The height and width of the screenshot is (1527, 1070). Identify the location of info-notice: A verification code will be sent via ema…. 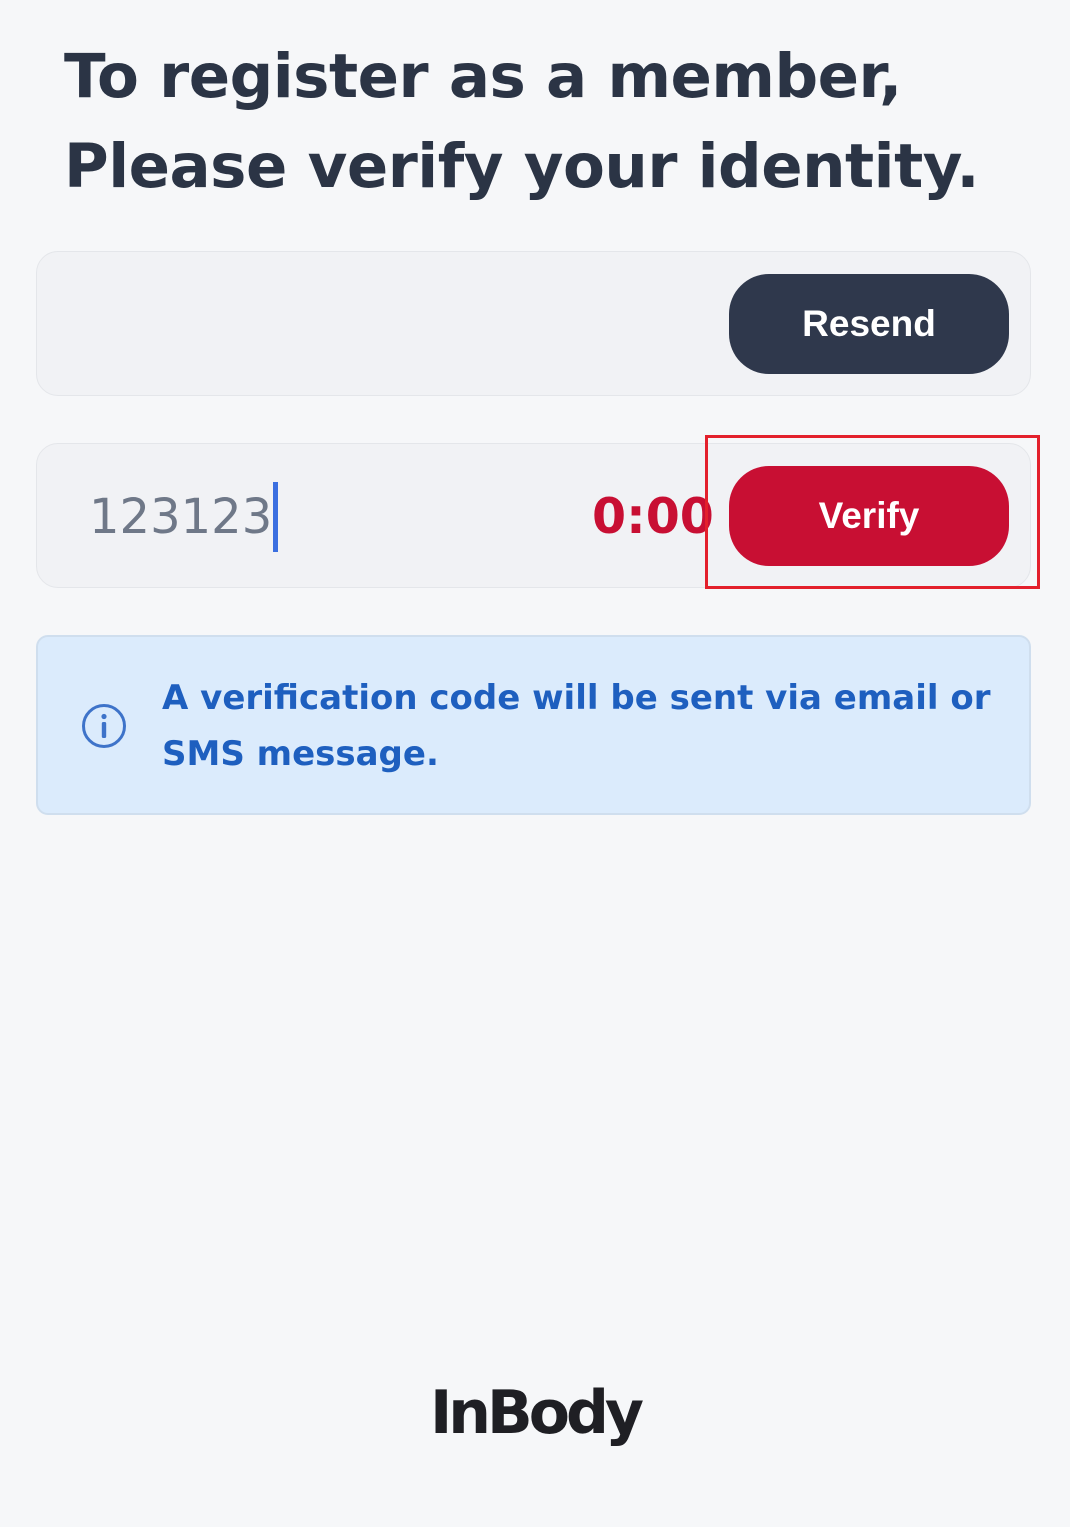
(533, 725).